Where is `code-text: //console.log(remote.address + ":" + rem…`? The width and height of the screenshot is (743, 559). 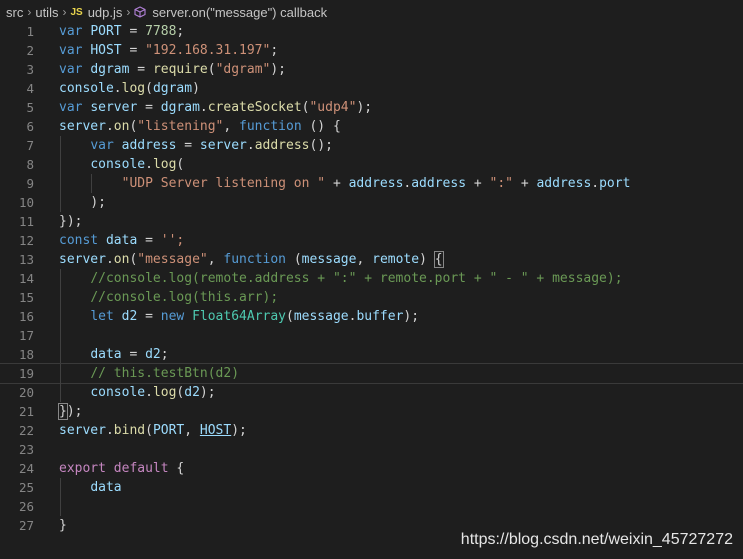
code-text: //console.log(remote.address + ":" + rem… is located at coordinates (341, 278).